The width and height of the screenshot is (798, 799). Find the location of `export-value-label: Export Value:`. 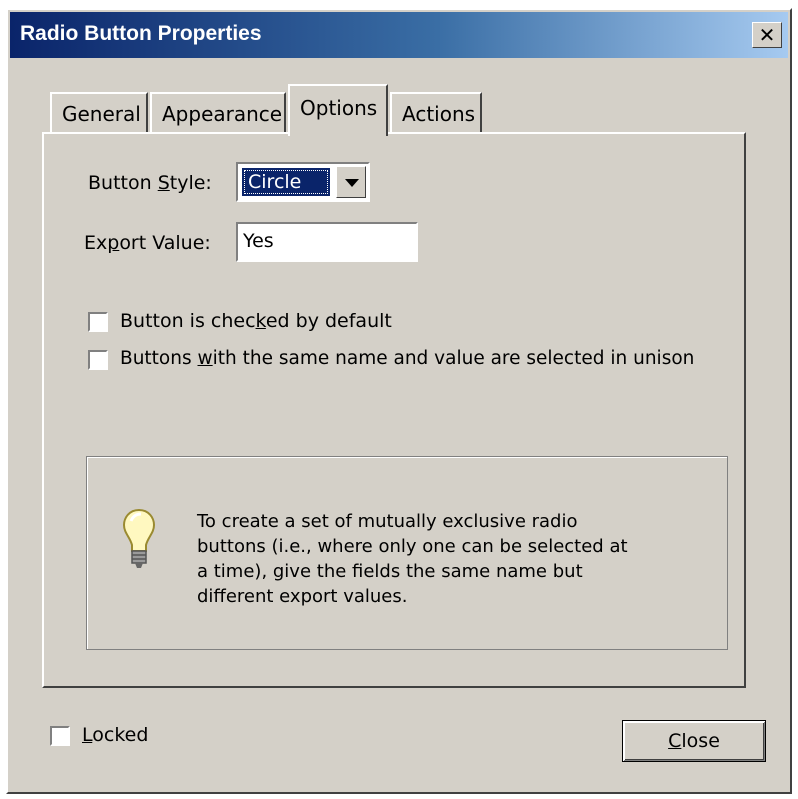

export-value-label: Export Value: is located at coordinates (147, 243).